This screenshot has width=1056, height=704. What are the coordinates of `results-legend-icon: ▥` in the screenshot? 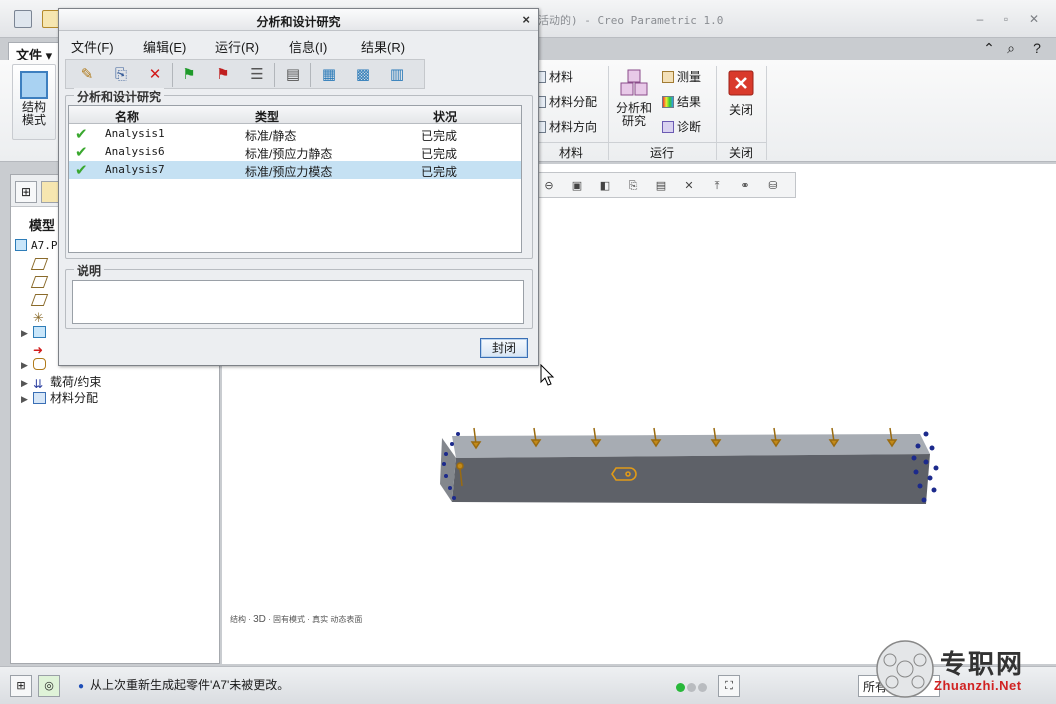 It's located at (397, 75).